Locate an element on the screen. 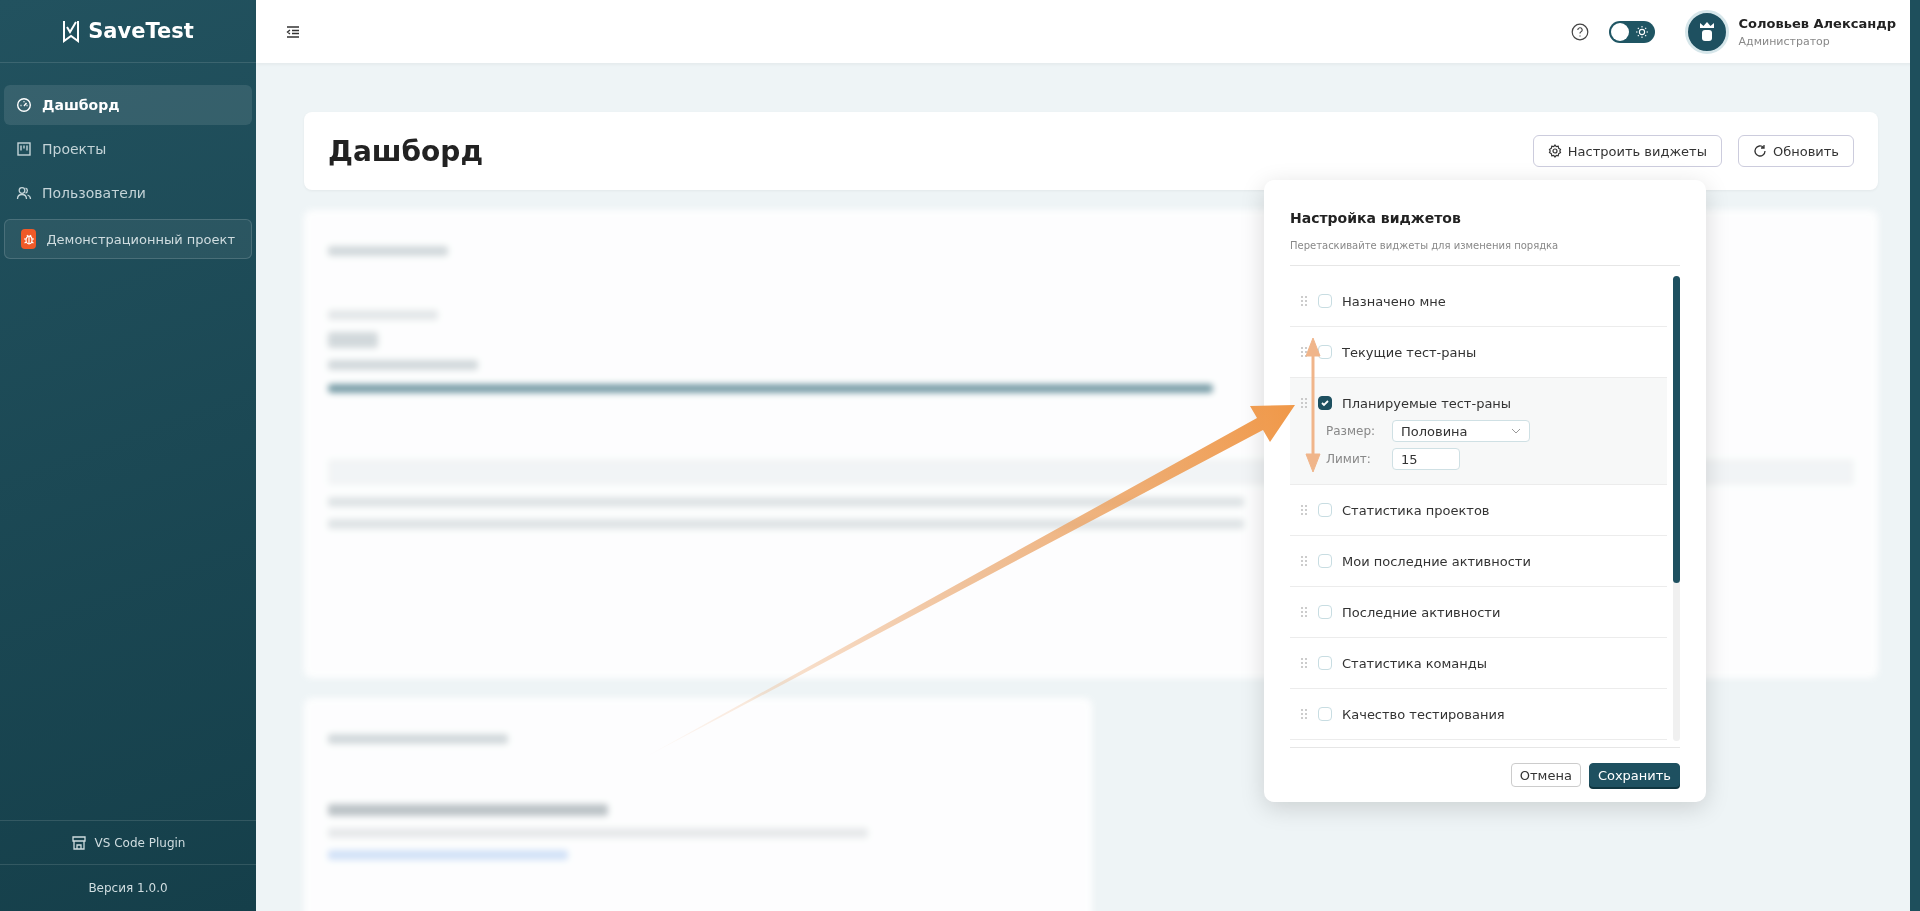  refresh-icon is located at coordinates (1759, 151).